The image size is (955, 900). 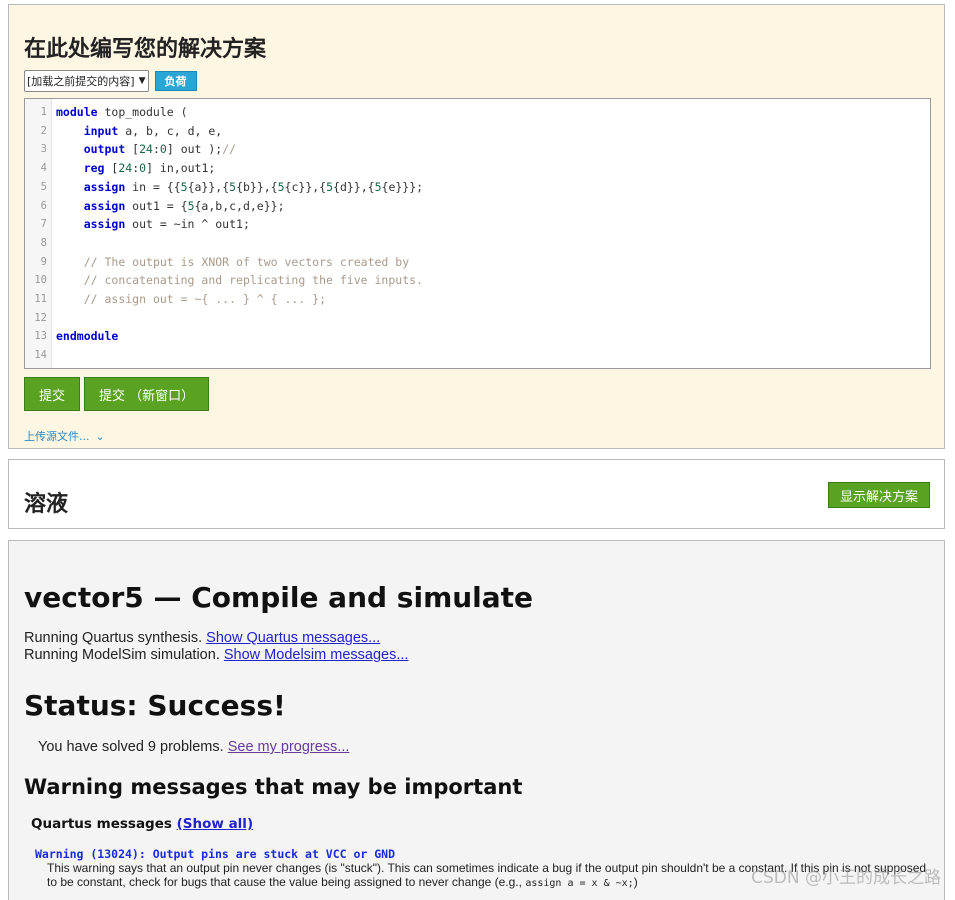 What do you see at coordinates (175, 81) in the screenshot?
I see `load-button: 负荷` at bounding box center [175, 81].